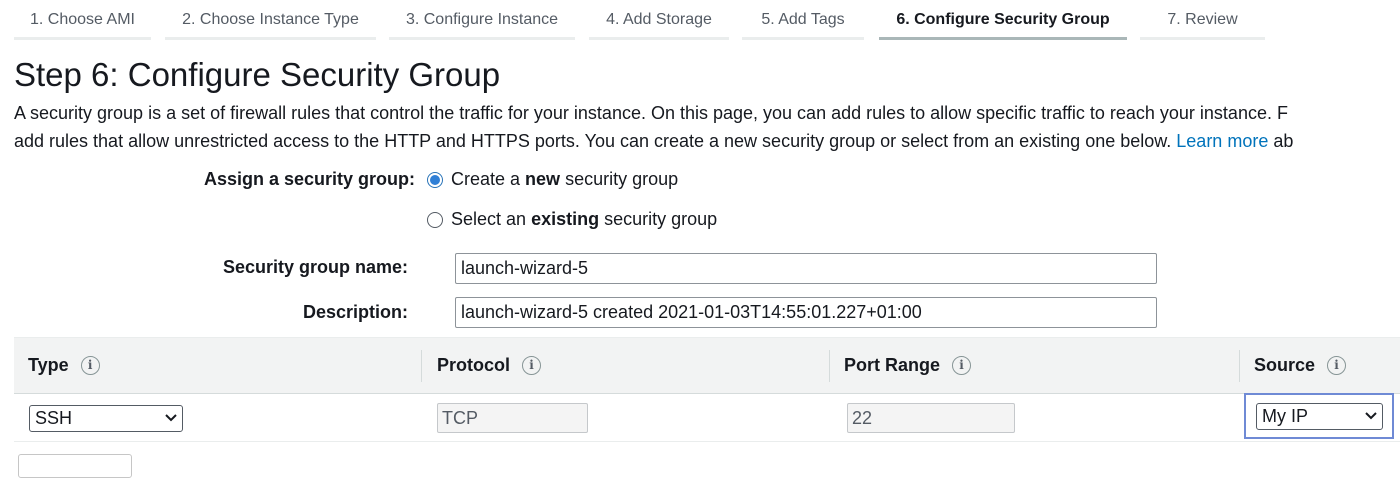  Describe the element at coordinates (106, 418) in the screenshot. I see `type-select: SSH` at that location.